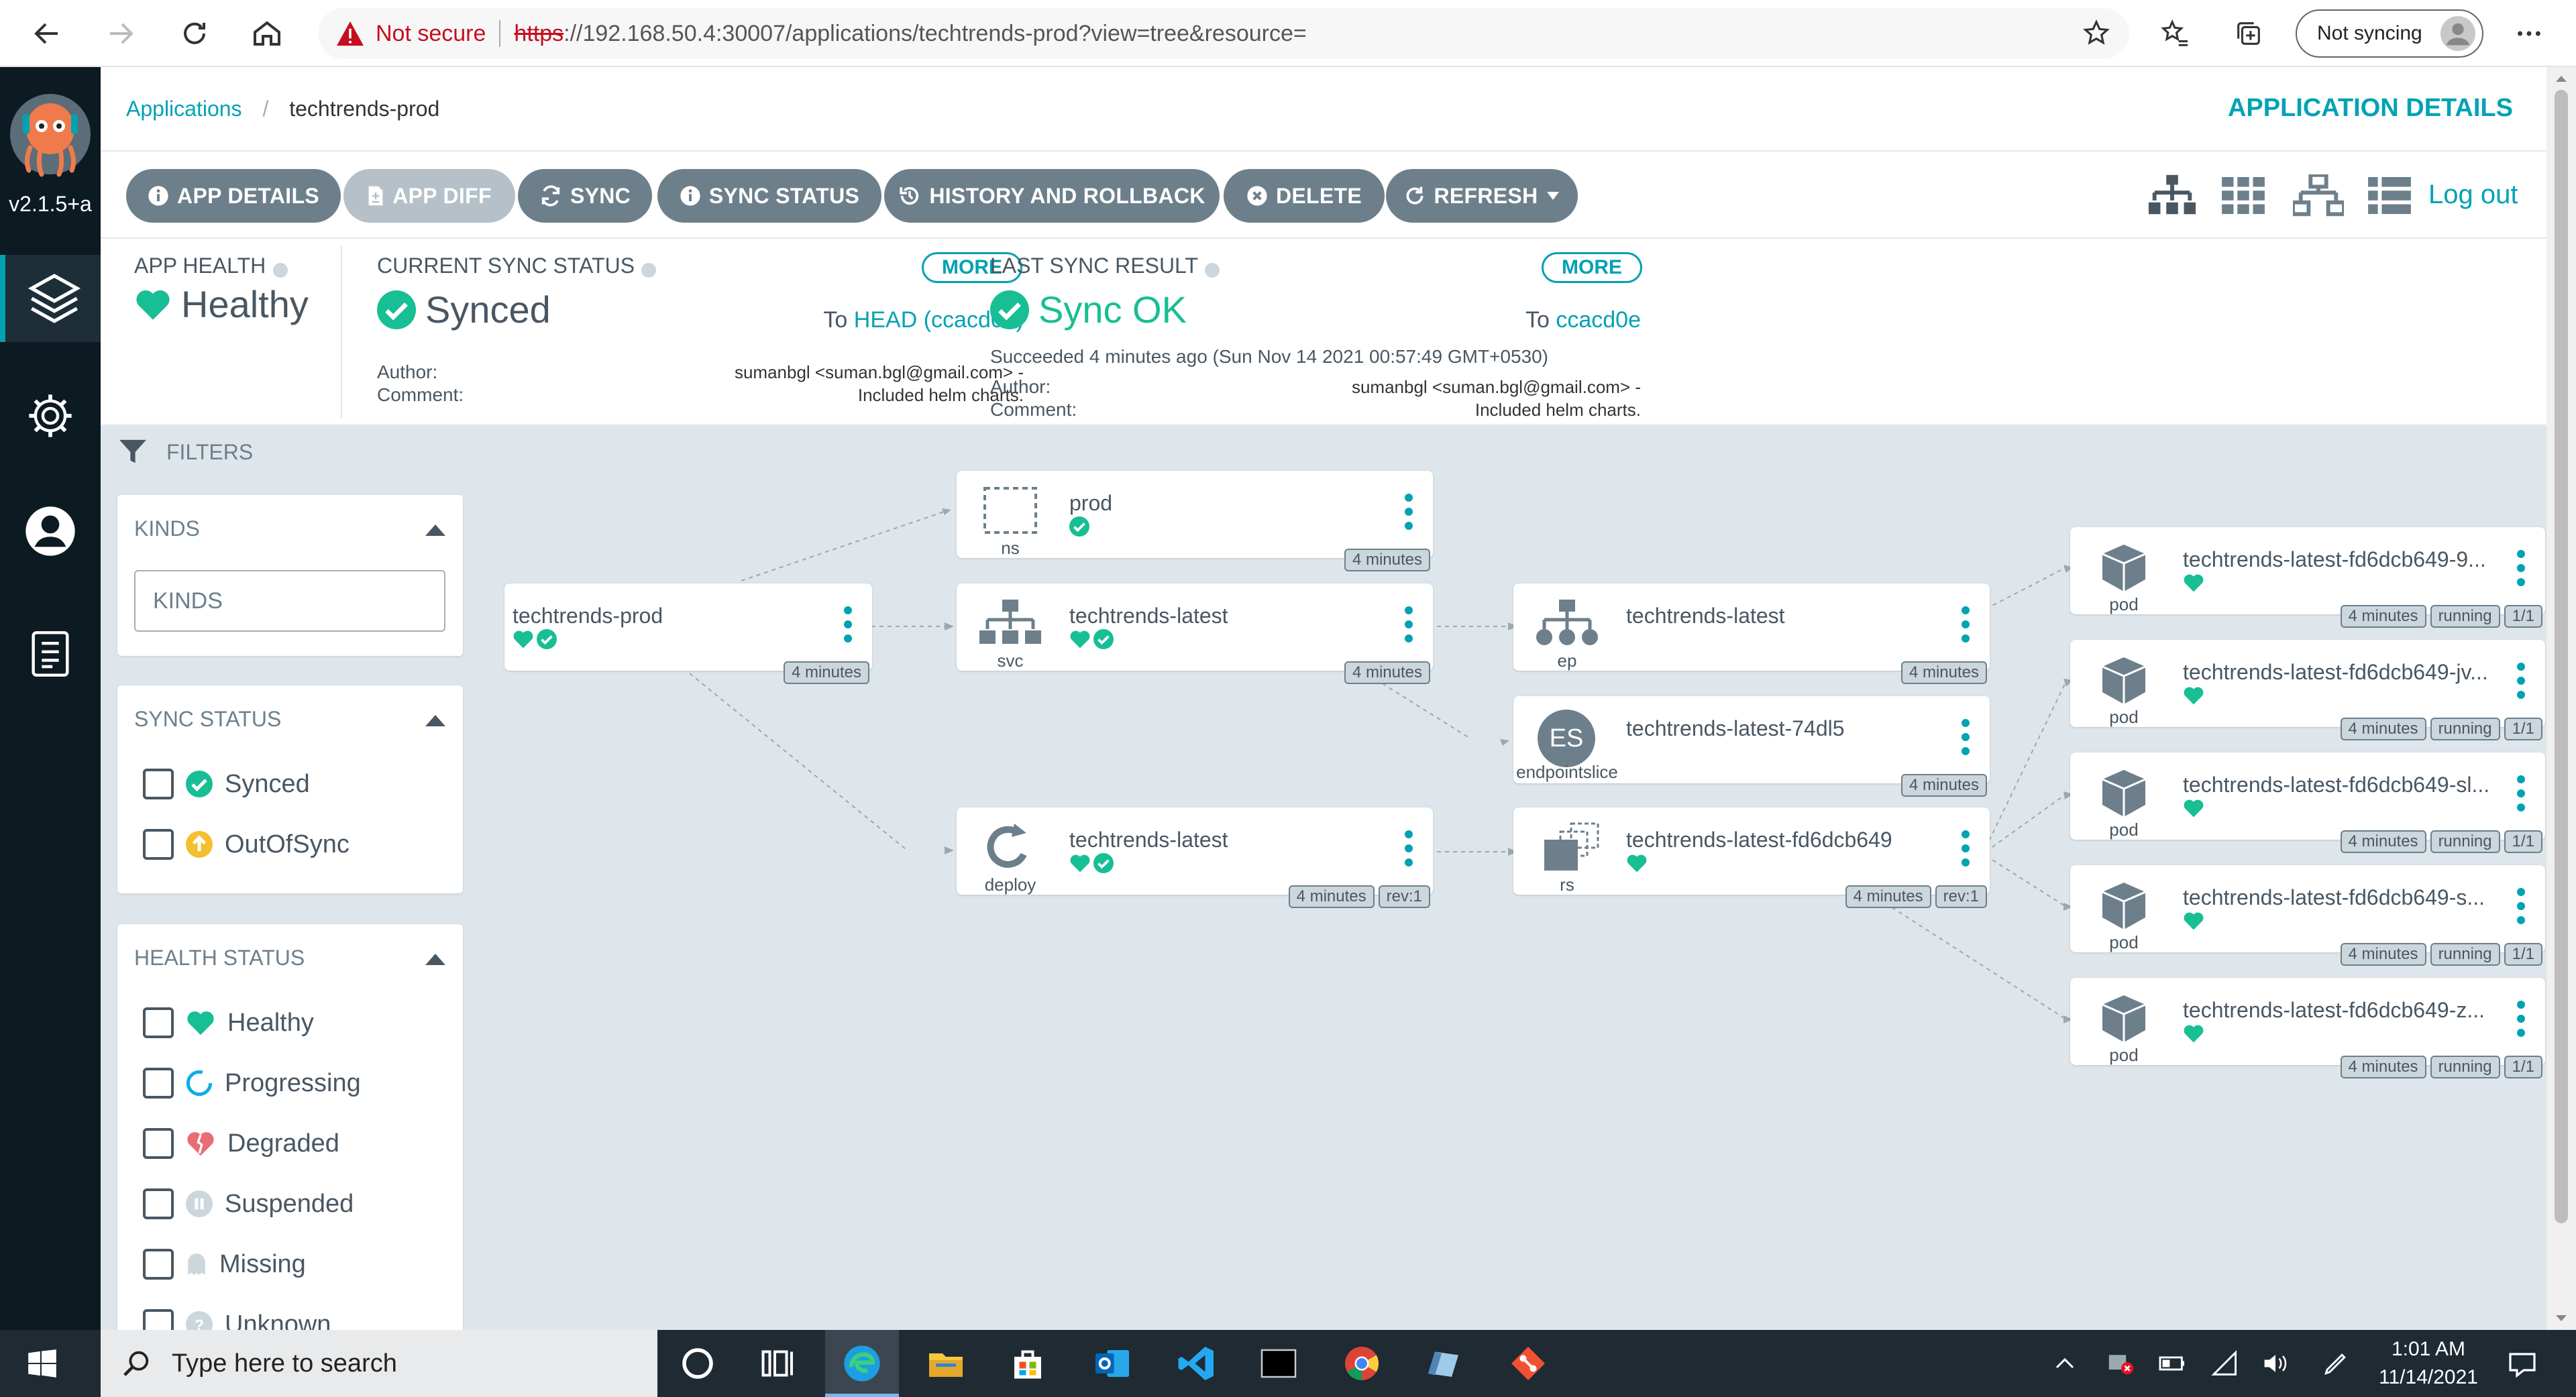  Describe the element at coordinates (2561, 656) in the screenshot. I see `scrollbar-thumb` at that location.